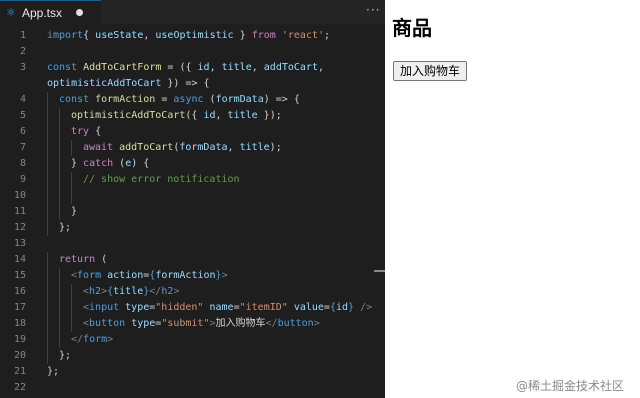 The width and height of the screenshot is (640, 398). I want to click on line-number: 18, so click(19, 323).